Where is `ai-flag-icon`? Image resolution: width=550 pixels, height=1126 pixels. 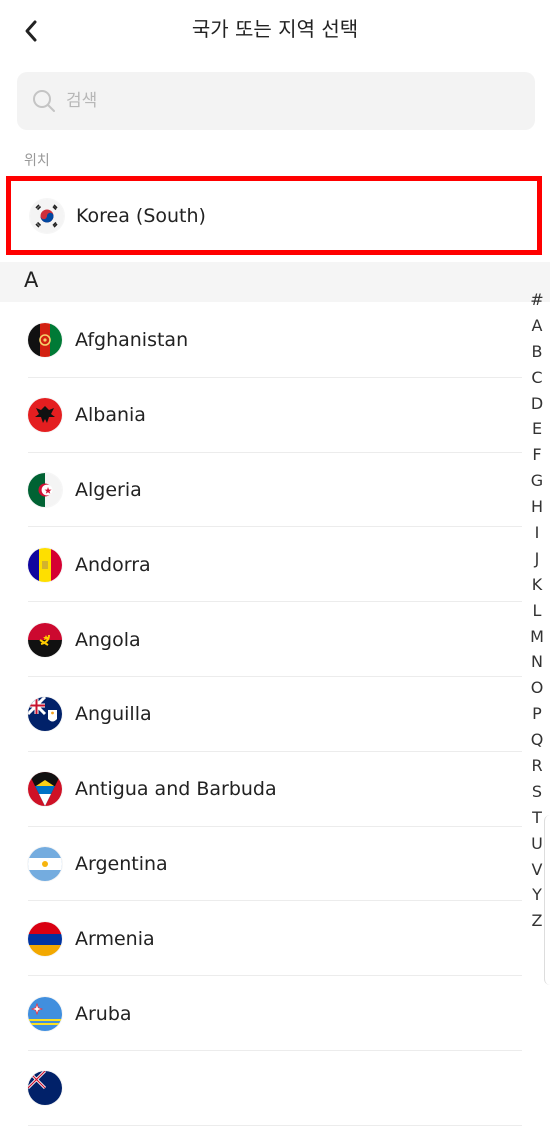
ai-flag-icon is located at coordinates (45, 714).